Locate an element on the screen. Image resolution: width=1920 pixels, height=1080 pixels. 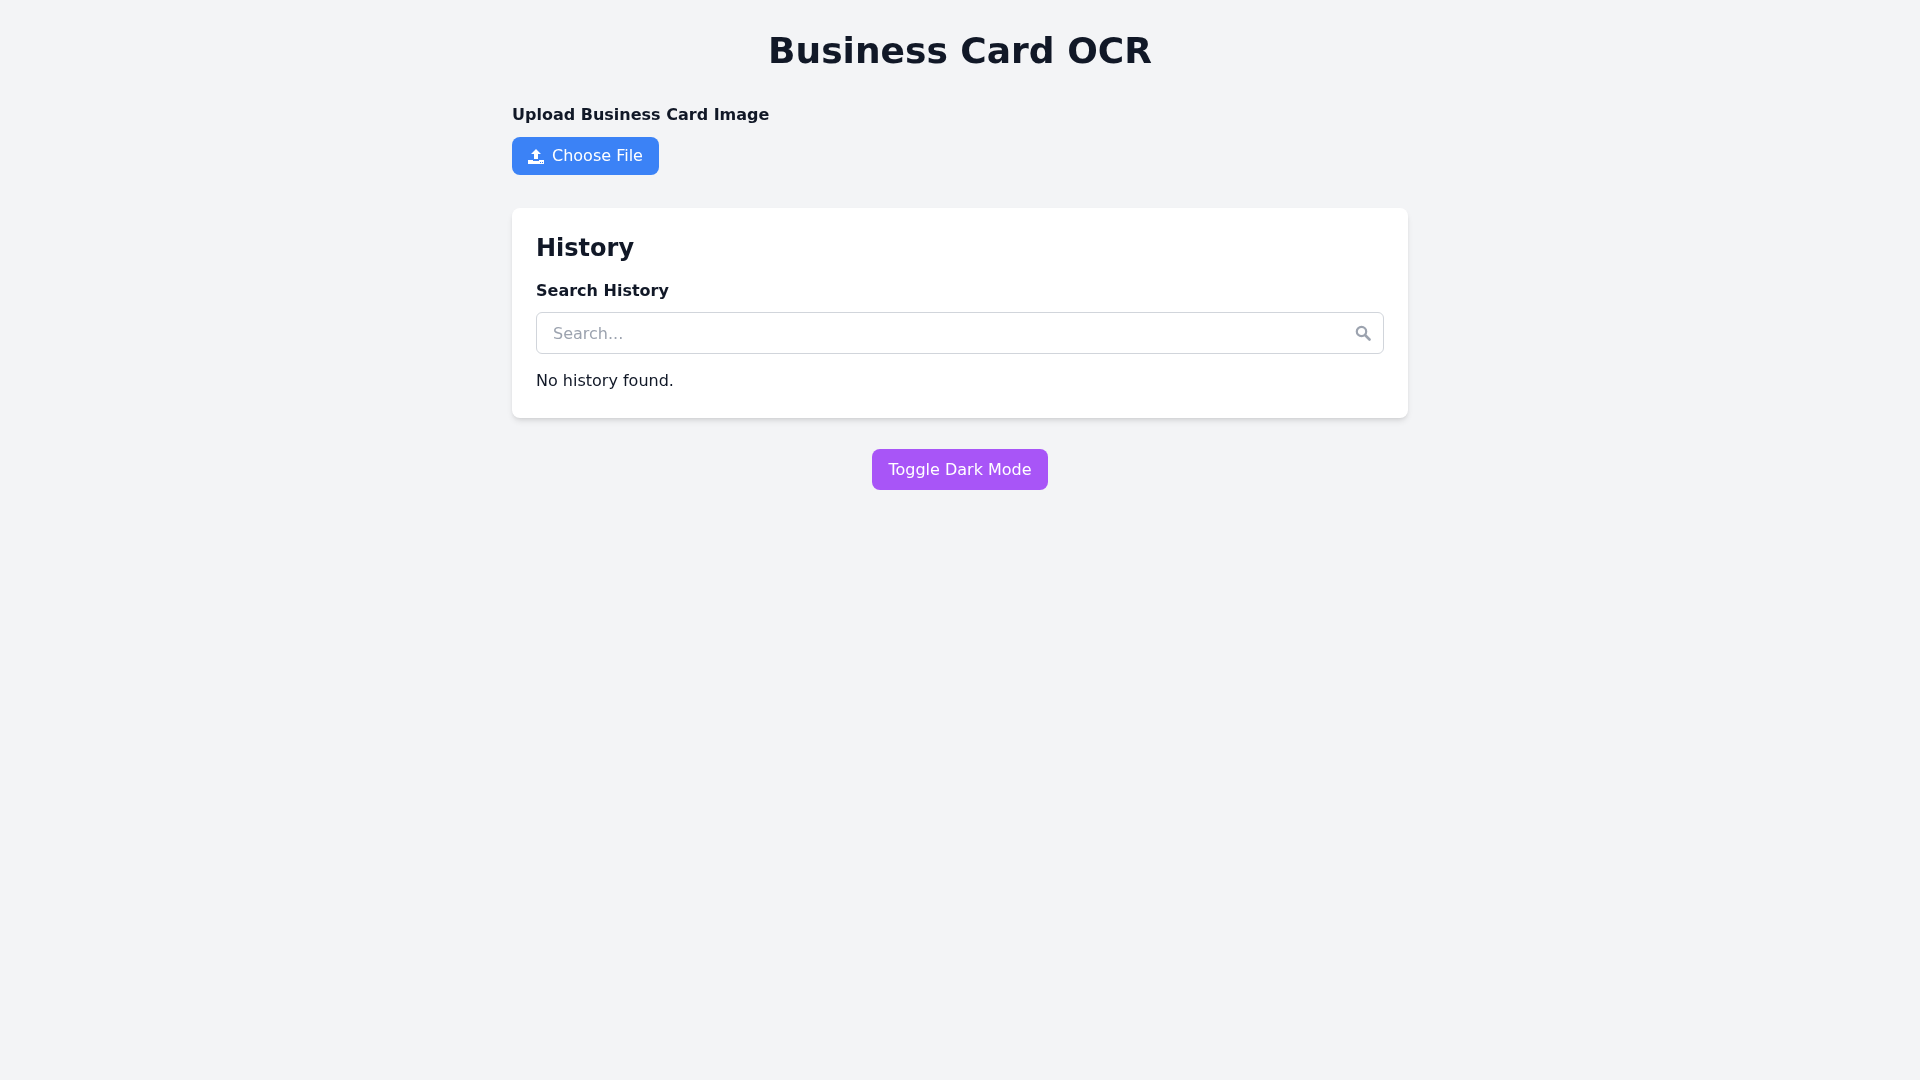
search-icon is located at coordinates (1363, 333).